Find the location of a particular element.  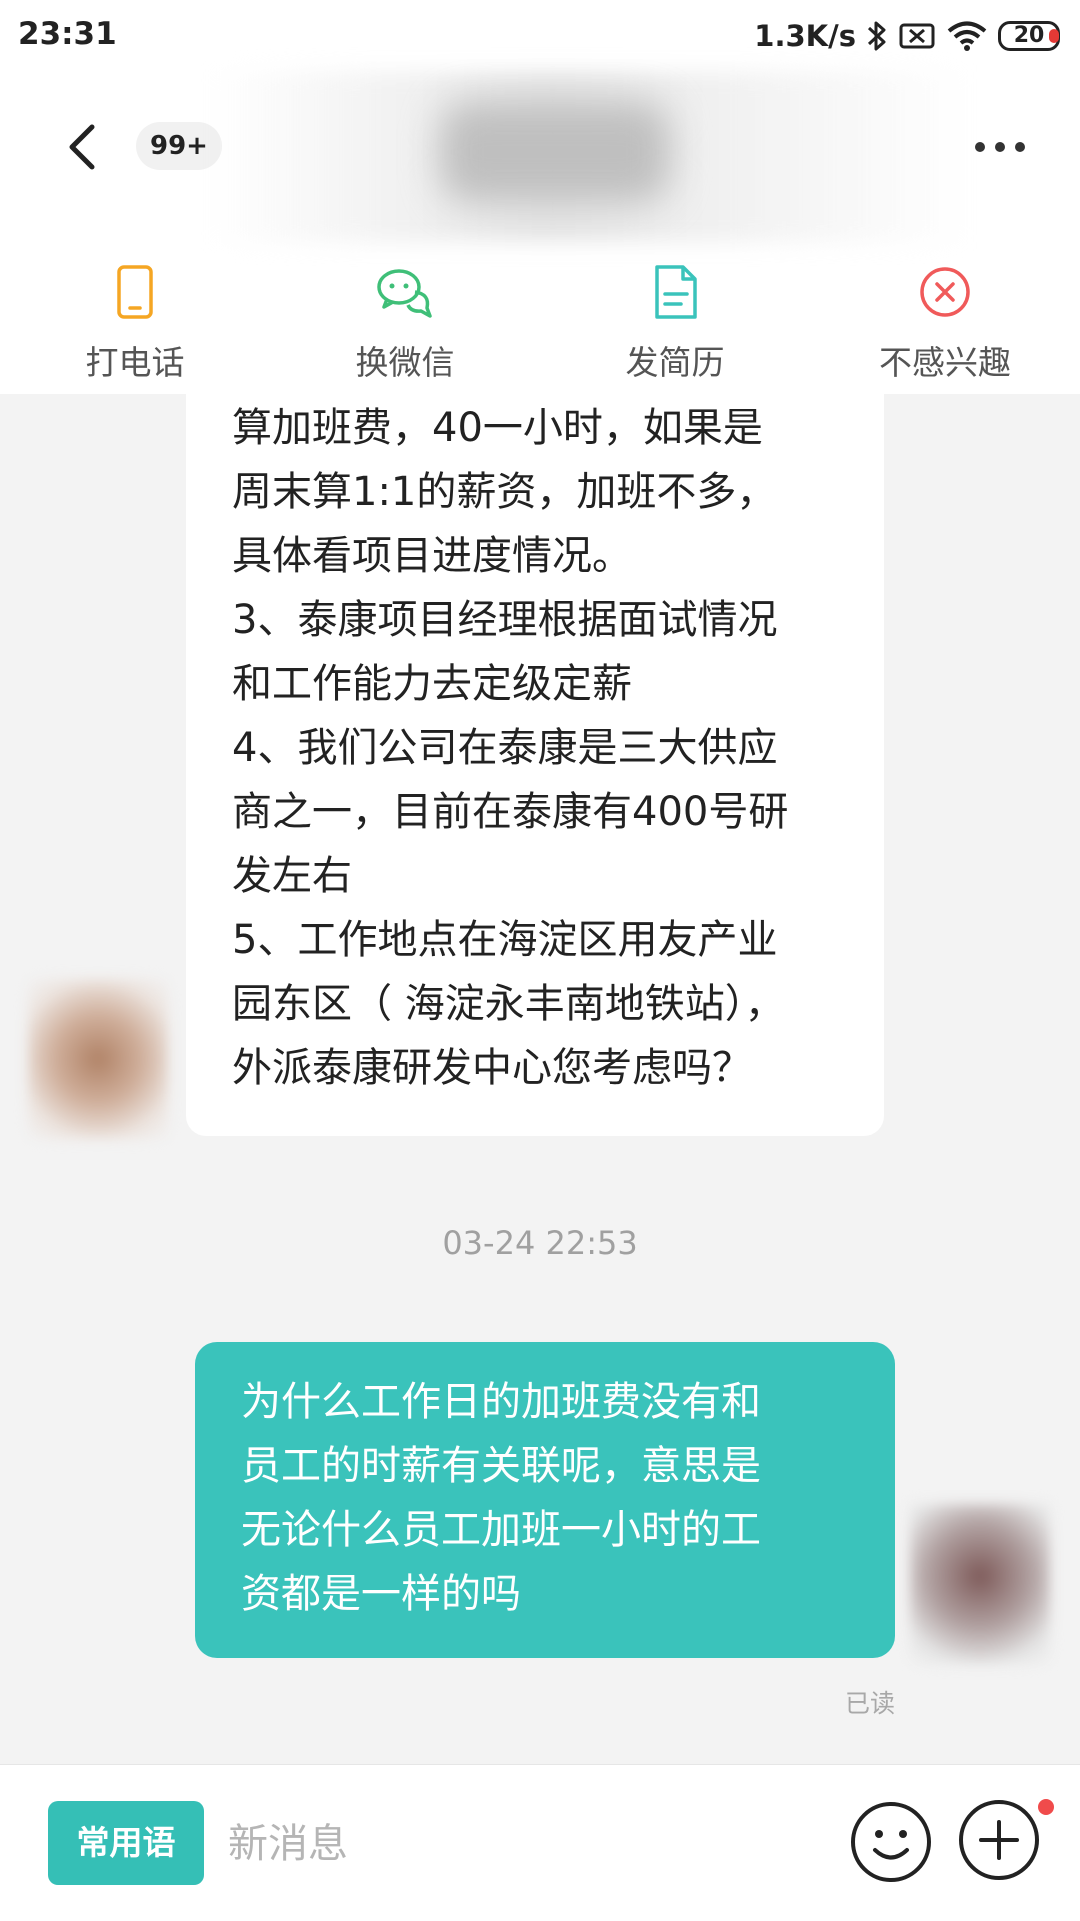

action-send-resume-label: 发简历 is located at coordinates (675, 362).